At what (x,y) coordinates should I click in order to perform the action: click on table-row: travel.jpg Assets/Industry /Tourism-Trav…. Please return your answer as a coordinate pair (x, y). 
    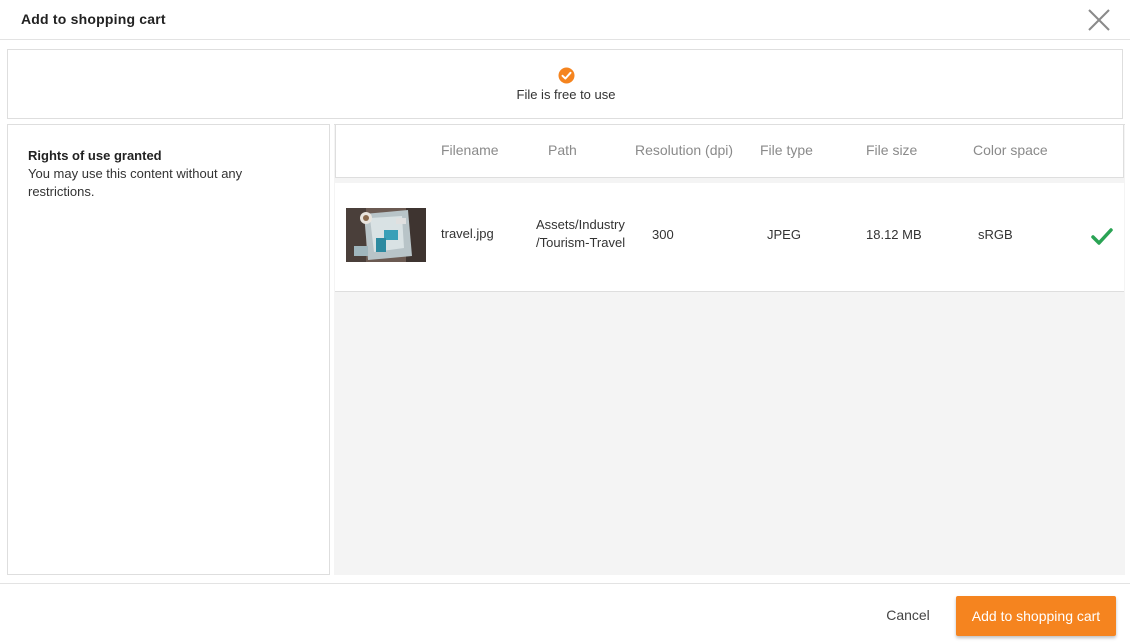
    Looking at the image, I should click on (729, 237).